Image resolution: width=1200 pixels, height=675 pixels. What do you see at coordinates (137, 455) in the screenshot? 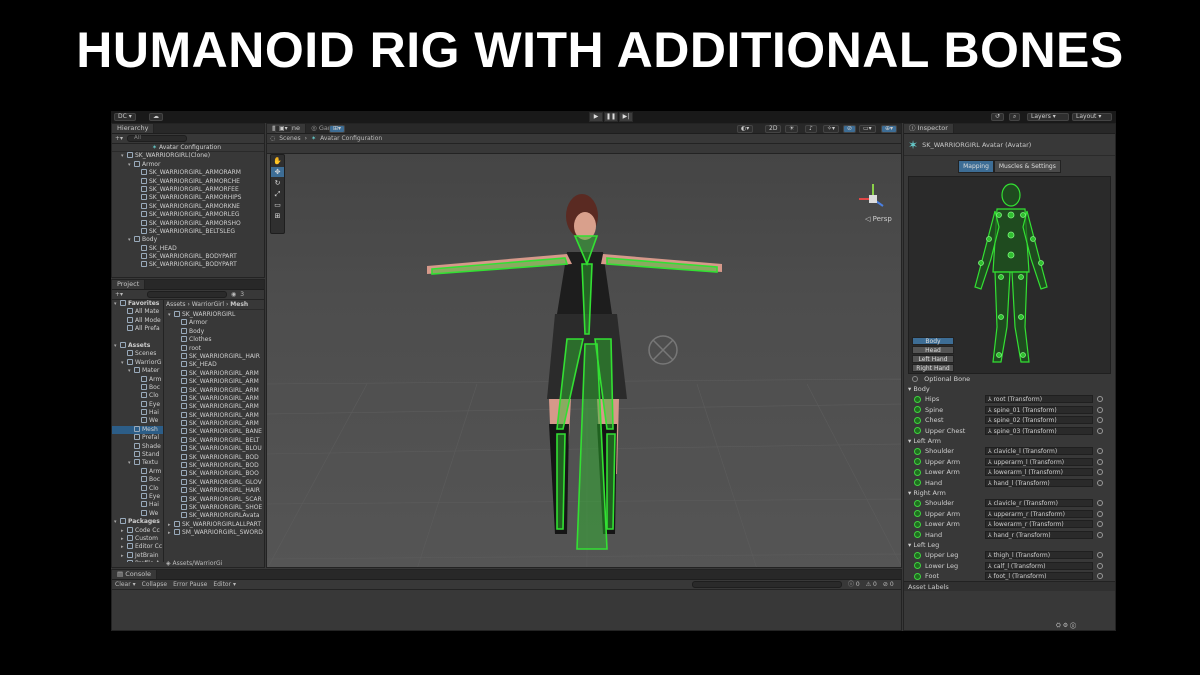
I see `tree-item: Stand` at bounding box center [137, 455].